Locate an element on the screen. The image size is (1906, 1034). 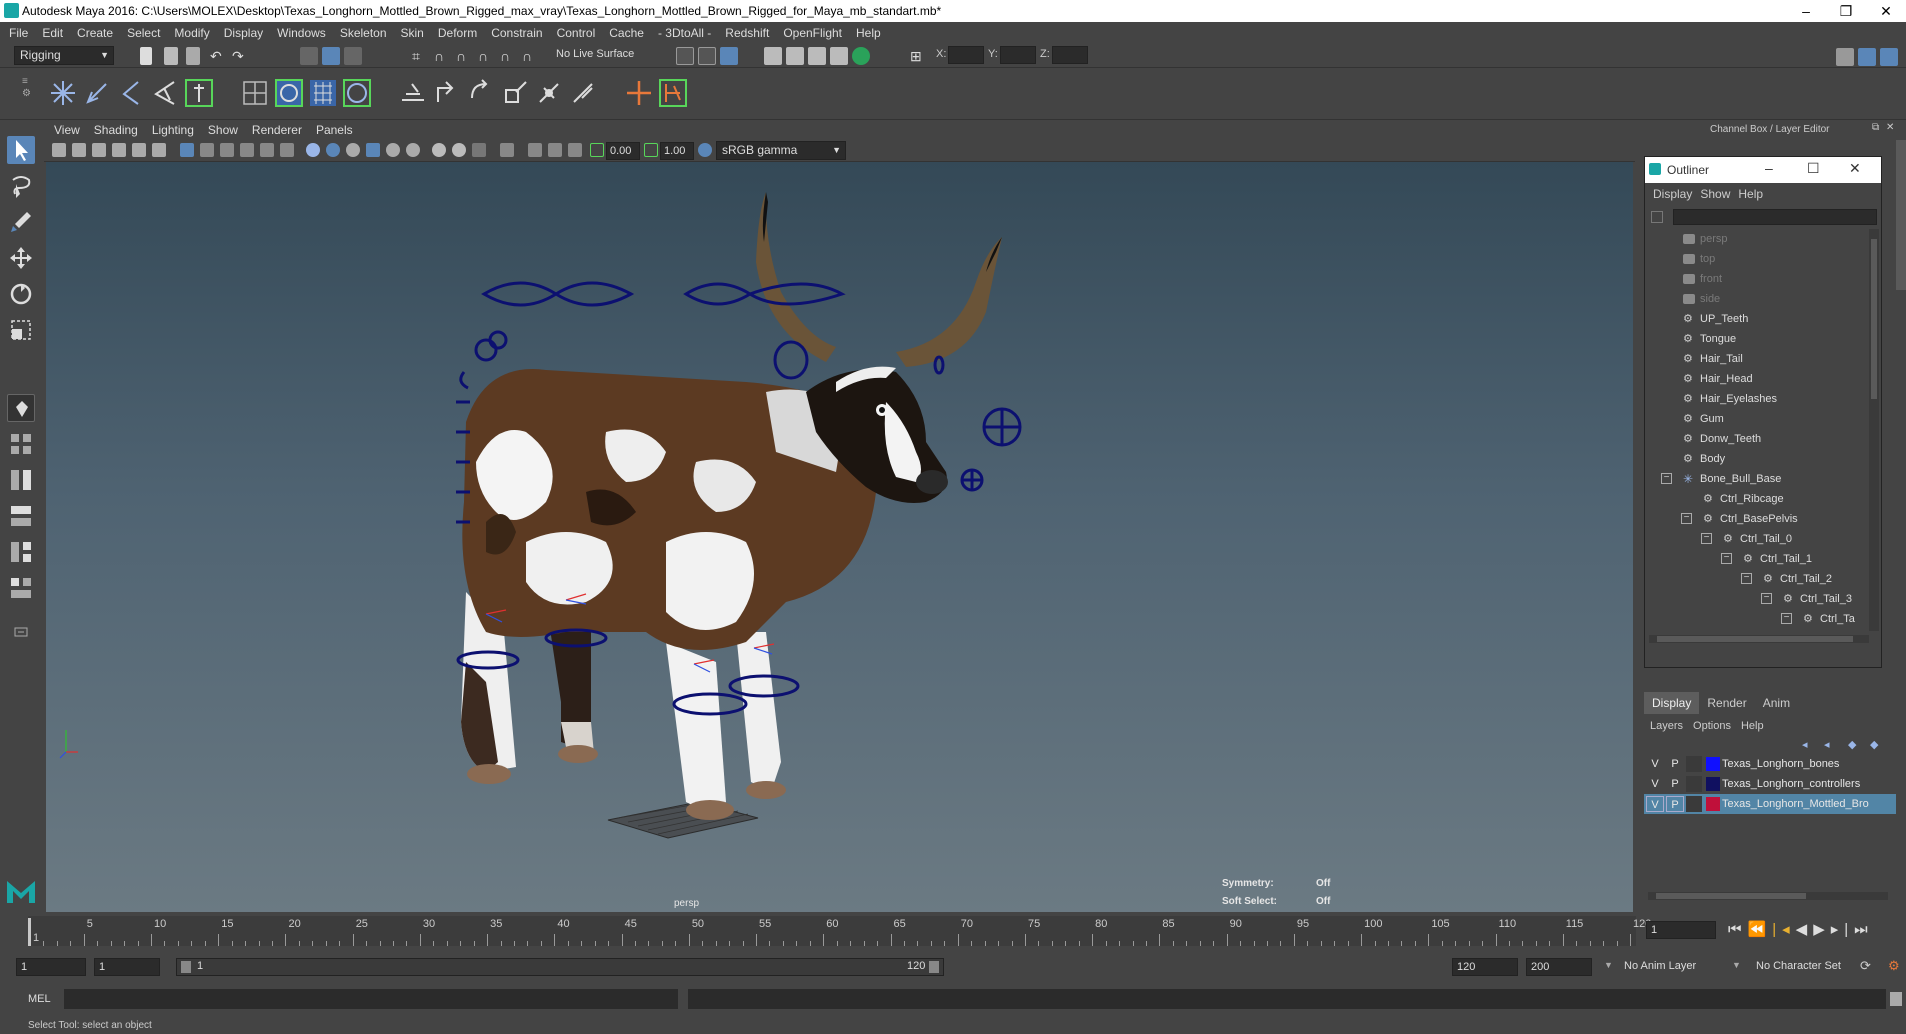
live-surface-label: No Live Surface is located at coordinates (595, 54).